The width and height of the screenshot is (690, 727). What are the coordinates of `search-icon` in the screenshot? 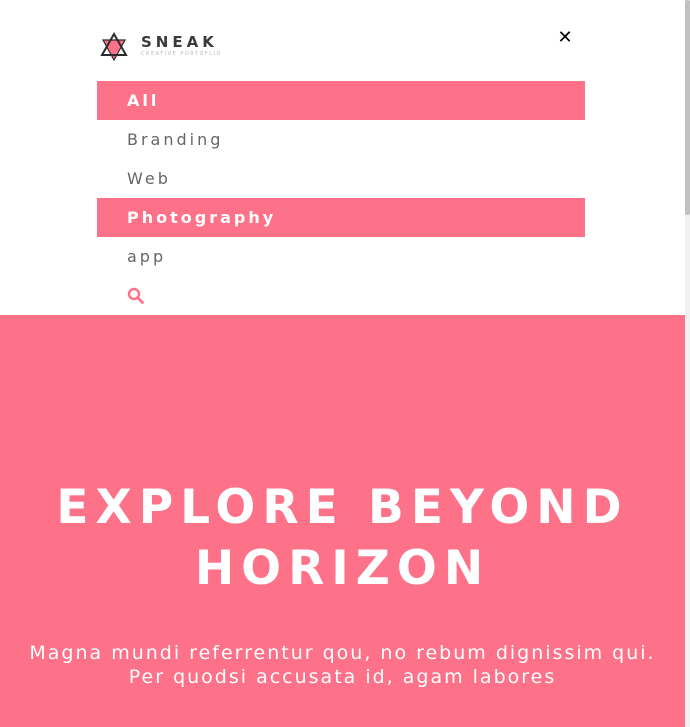 It's located at (135, 295).